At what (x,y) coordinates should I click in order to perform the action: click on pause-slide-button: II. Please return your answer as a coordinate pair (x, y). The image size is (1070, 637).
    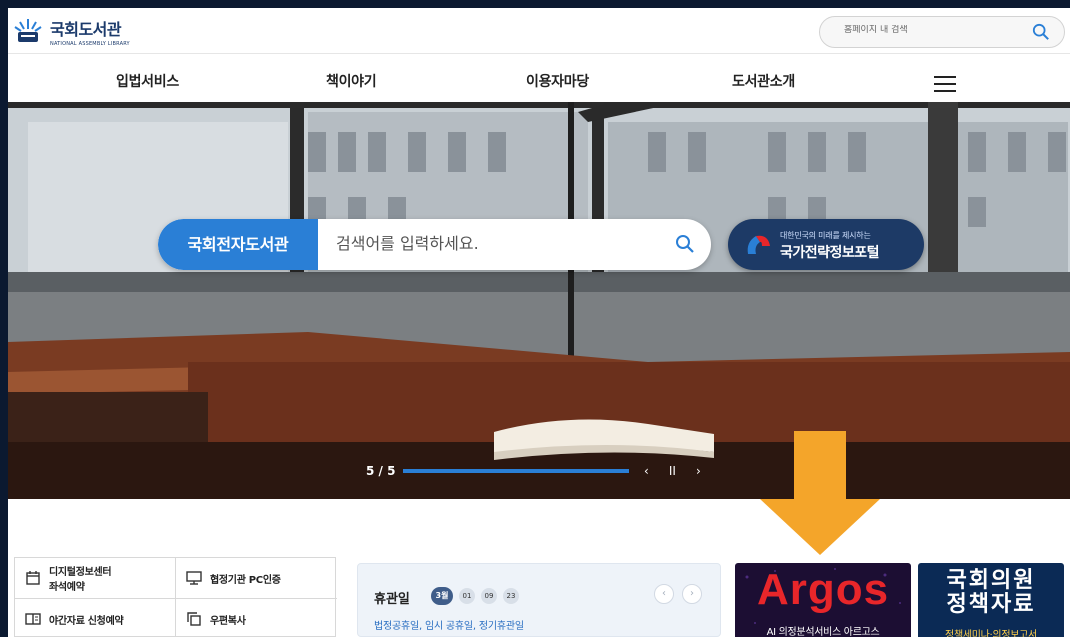
    Looking at the image, I should click on (672, 471).